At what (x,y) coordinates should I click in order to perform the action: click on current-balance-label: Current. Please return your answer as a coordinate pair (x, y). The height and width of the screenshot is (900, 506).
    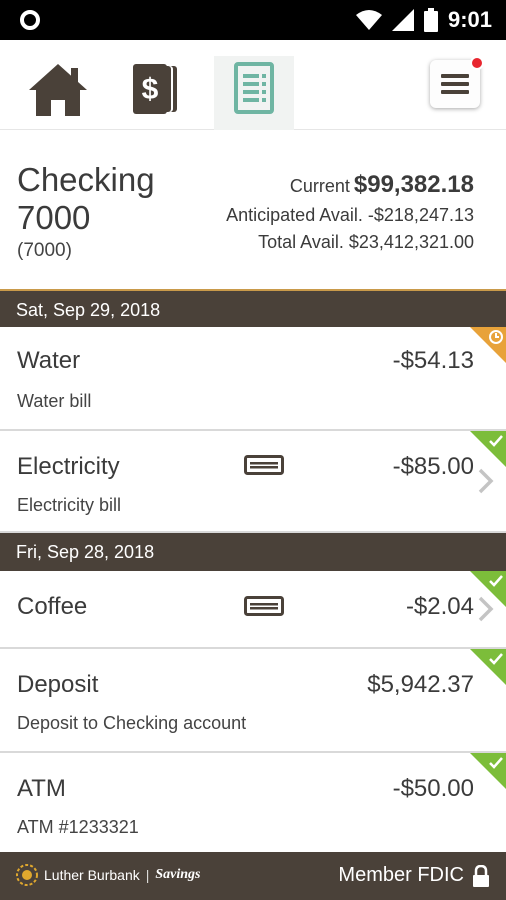
    Looking at the image, I should click on (319, 186).